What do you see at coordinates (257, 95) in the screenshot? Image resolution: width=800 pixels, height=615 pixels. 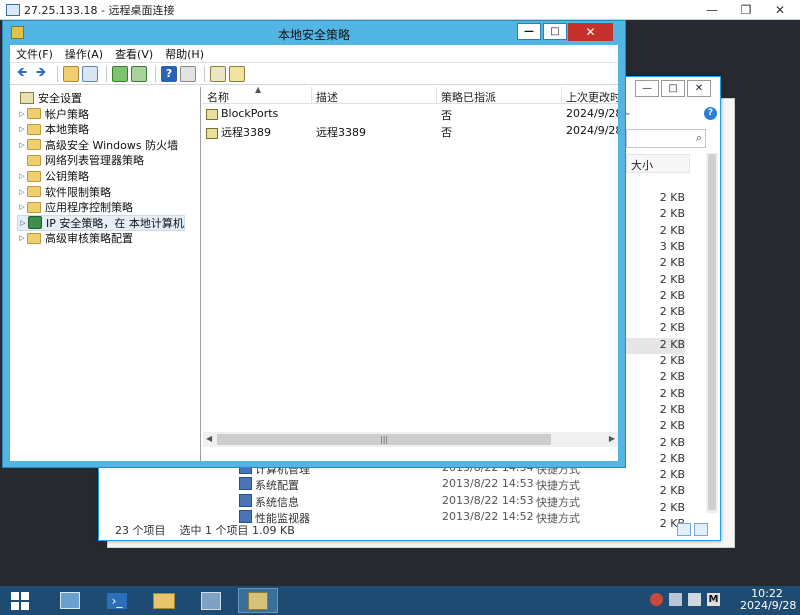 I see `column-header-name: 名称 ▲` at bounding box center [257, 95].